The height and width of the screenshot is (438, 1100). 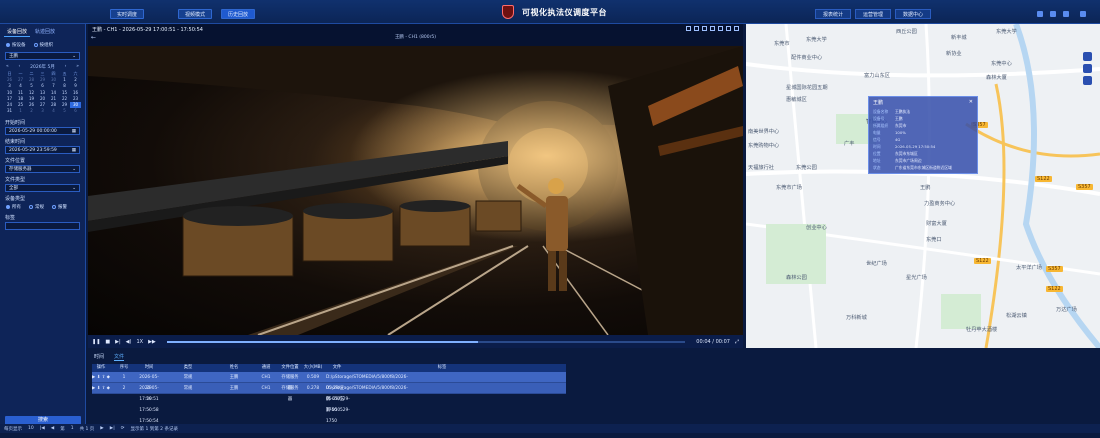 What do you see at coordinates (96, 342) in the screenshot?
I see `pause-icon: ❚❚` at bounding box center [96, 342].